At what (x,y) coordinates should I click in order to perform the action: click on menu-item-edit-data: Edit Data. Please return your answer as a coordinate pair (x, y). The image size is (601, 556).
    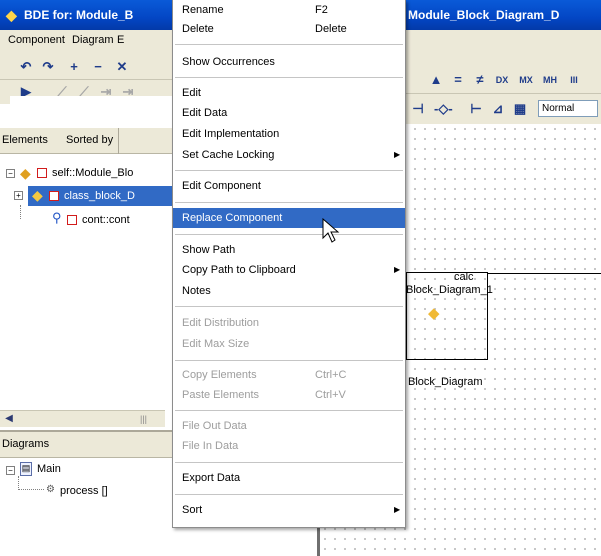
    Looking at the image, I should click on (289, 113).